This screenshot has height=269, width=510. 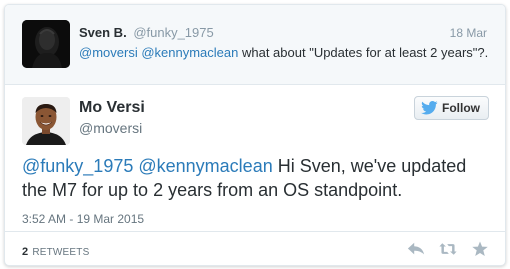 I want to click on retweet-button, so click(x=448, y=249).